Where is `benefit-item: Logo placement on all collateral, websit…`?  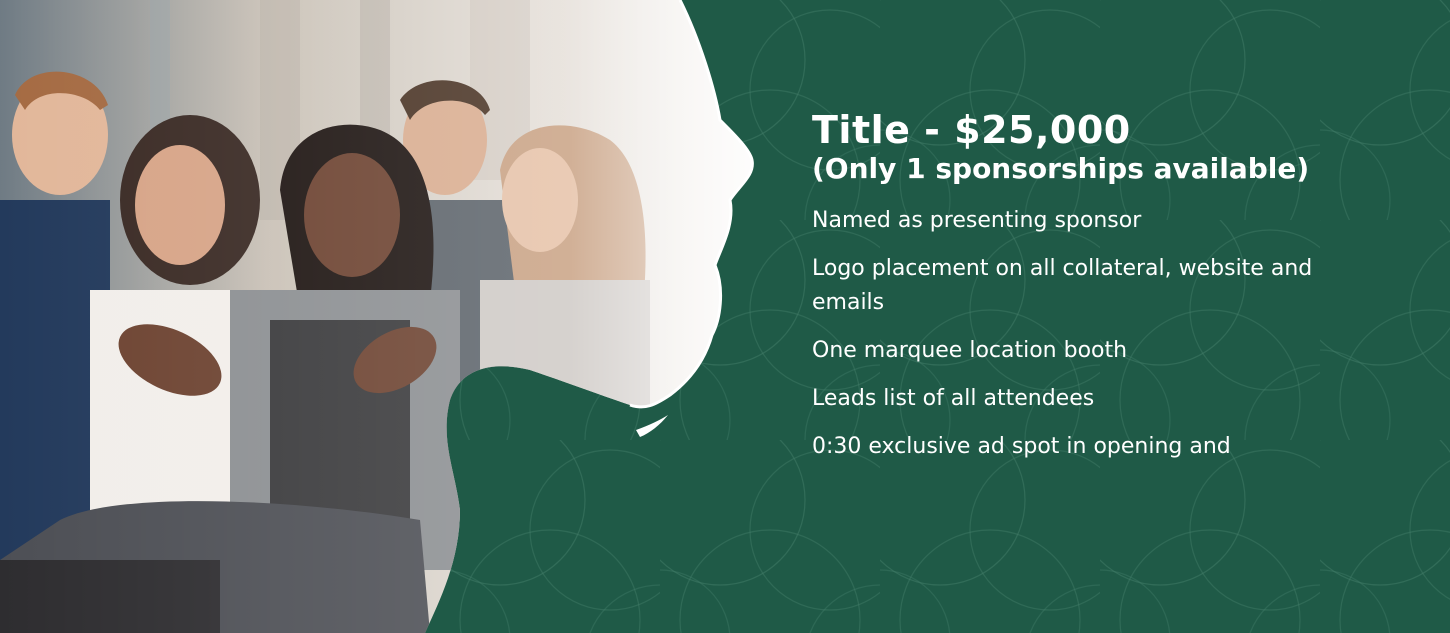
benefit-item: Logo placement on all collateral, websit… is located at coordinates (1062, 285).